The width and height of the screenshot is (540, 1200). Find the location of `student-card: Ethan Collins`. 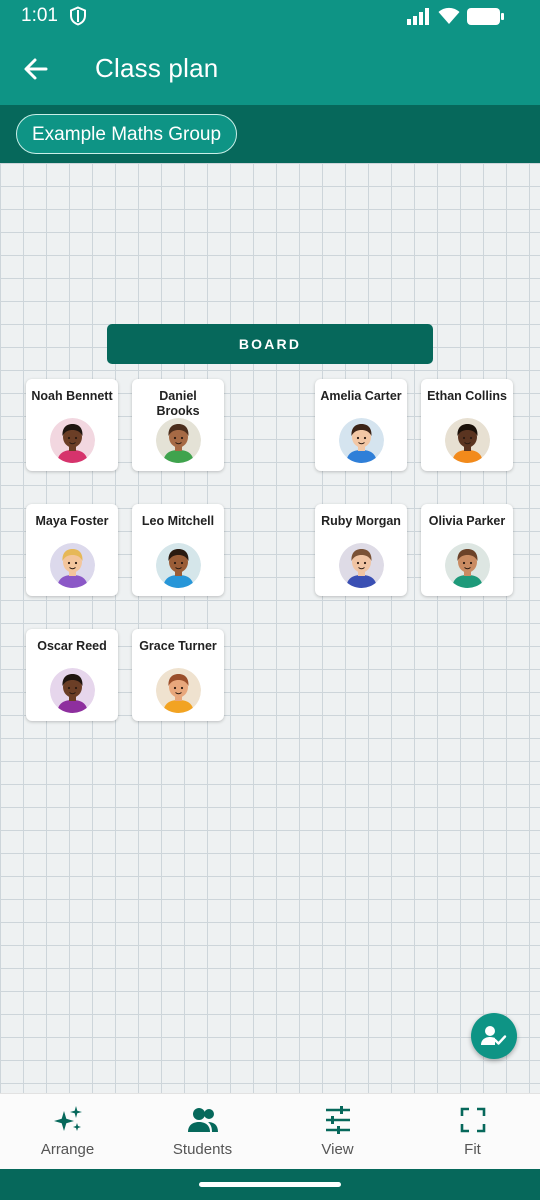

student-card: Ethan Collins is located at coordinates (467, 425).